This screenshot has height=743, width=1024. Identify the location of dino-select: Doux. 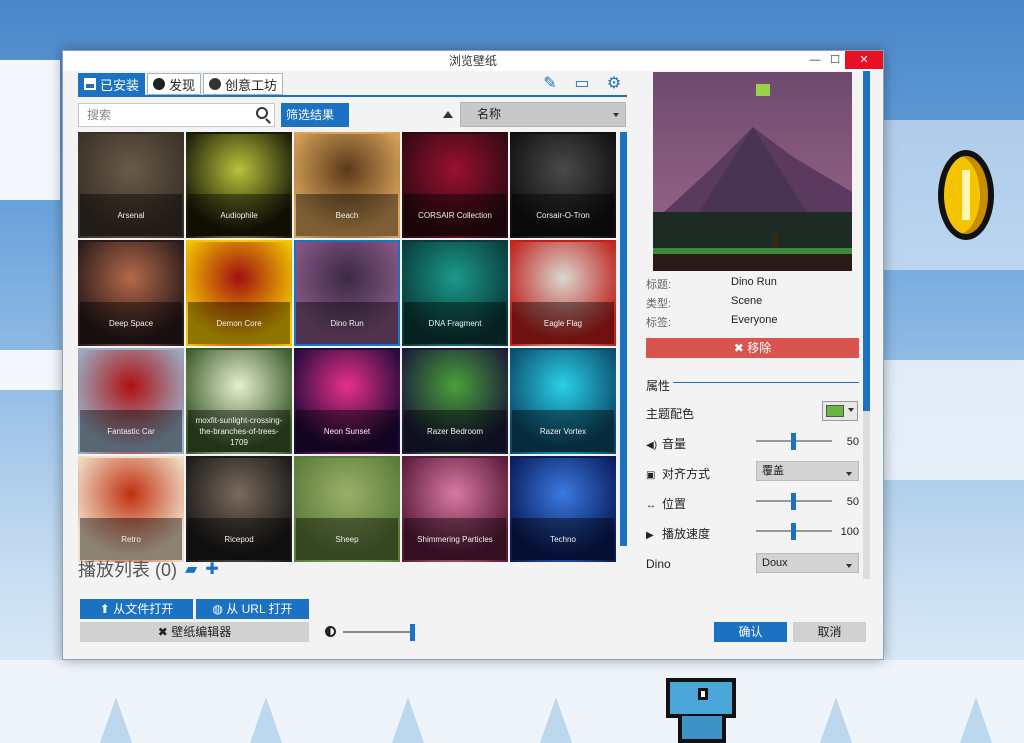
(807, 563).